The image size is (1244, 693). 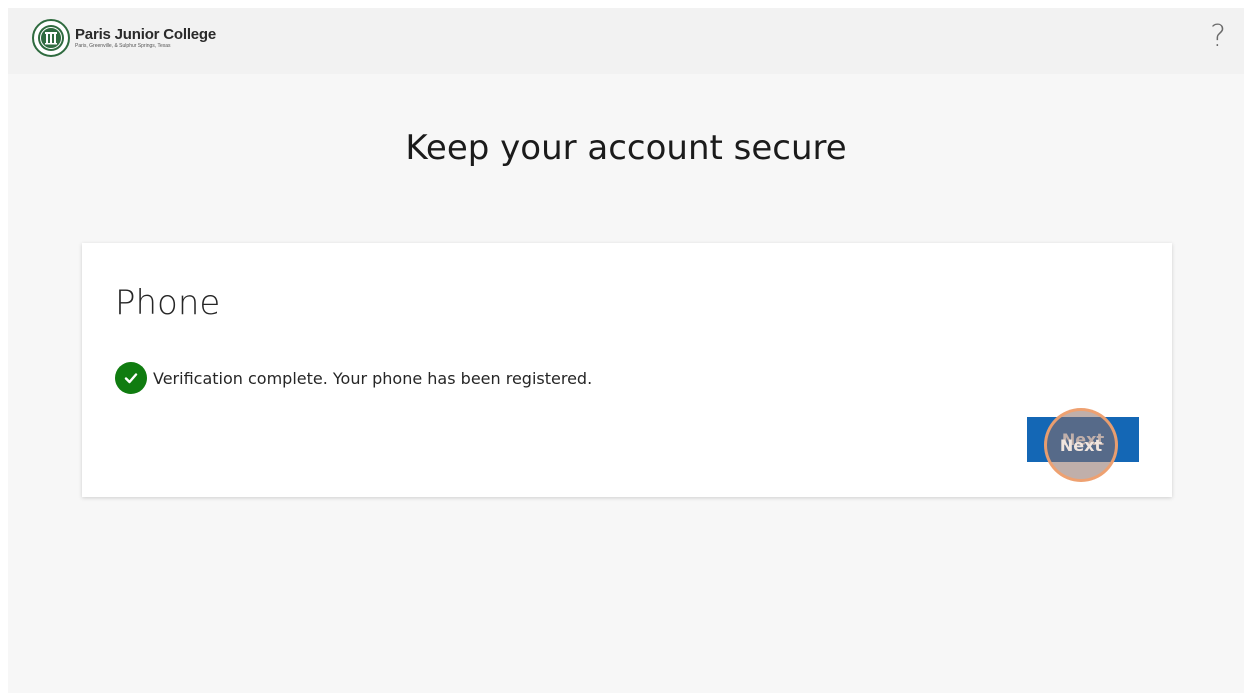 What do you see at coordinates (146, 34) in the screenshot?
I see `college-name: Paris Junior College` at bounding box center [146, 34].